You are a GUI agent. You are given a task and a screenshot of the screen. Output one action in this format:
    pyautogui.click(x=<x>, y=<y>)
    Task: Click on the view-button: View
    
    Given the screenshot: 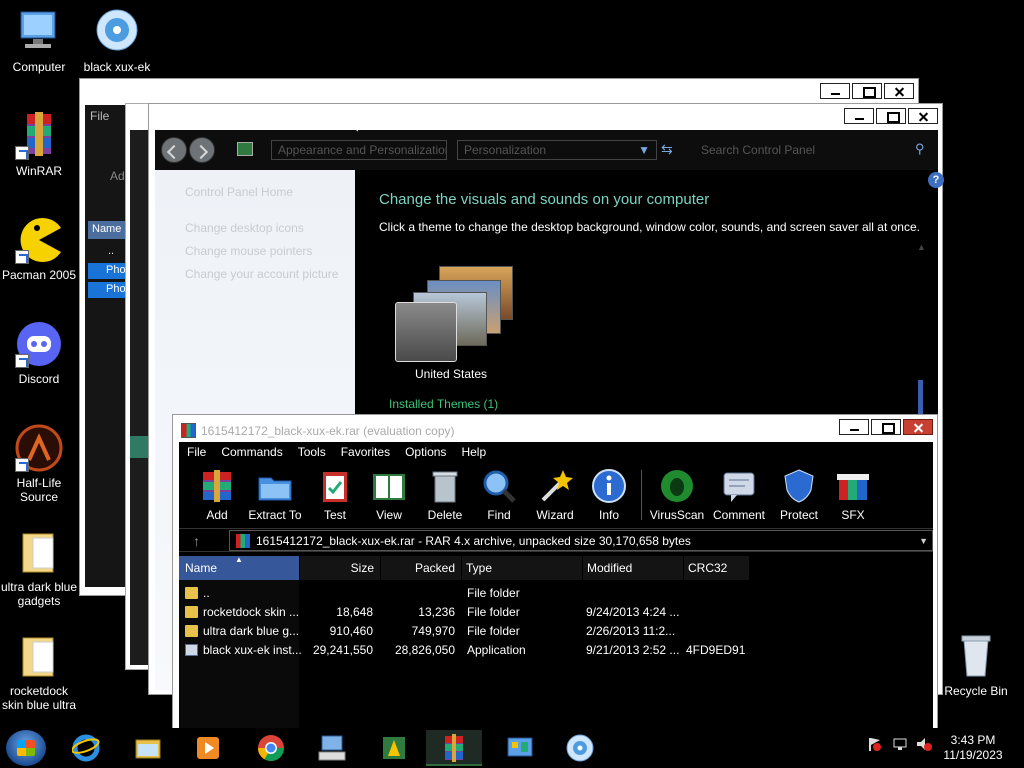 What is the action you would take?
    pyautogui.click(x=389, y=495)
    